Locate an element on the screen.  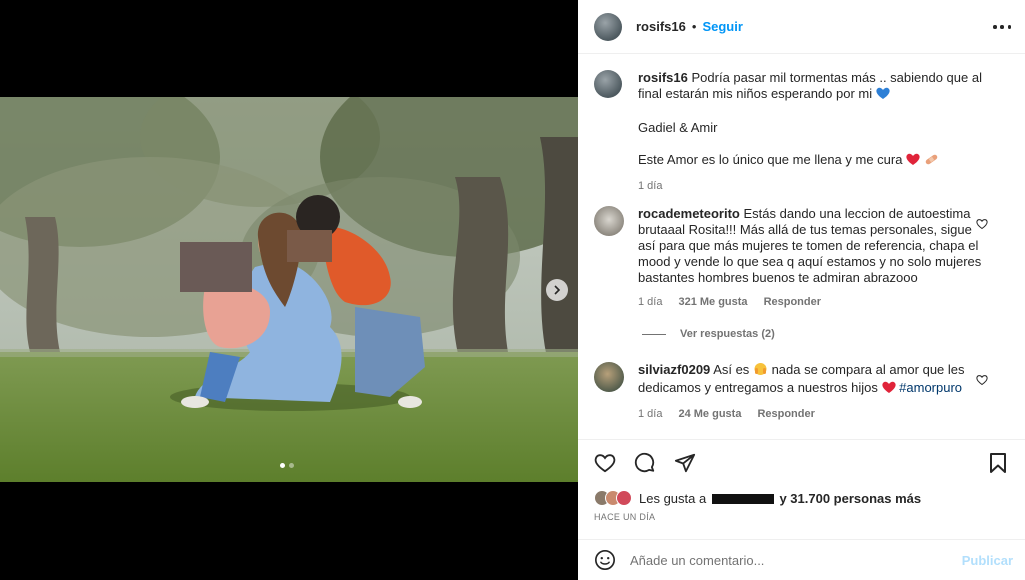
post-comment-button: Publicar is located at coordinates (987, 560).